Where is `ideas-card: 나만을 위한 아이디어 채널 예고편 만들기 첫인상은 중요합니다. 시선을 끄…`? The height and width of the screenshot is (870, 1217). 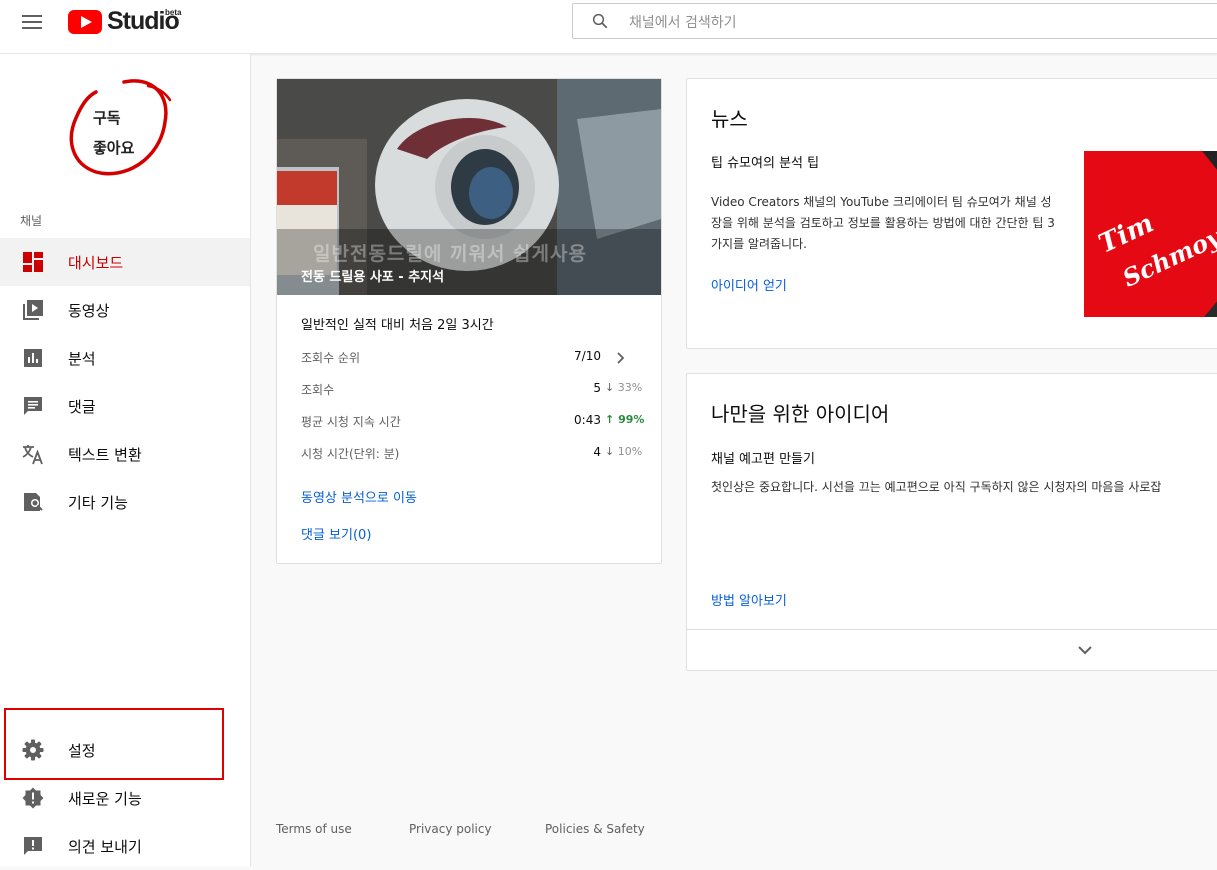
ideas-card: 나만을 위한 아이디어 채널 예고편 만들기 첫인상은 중요합니다. 시선을 끄… is located at coordinates (951, 522).